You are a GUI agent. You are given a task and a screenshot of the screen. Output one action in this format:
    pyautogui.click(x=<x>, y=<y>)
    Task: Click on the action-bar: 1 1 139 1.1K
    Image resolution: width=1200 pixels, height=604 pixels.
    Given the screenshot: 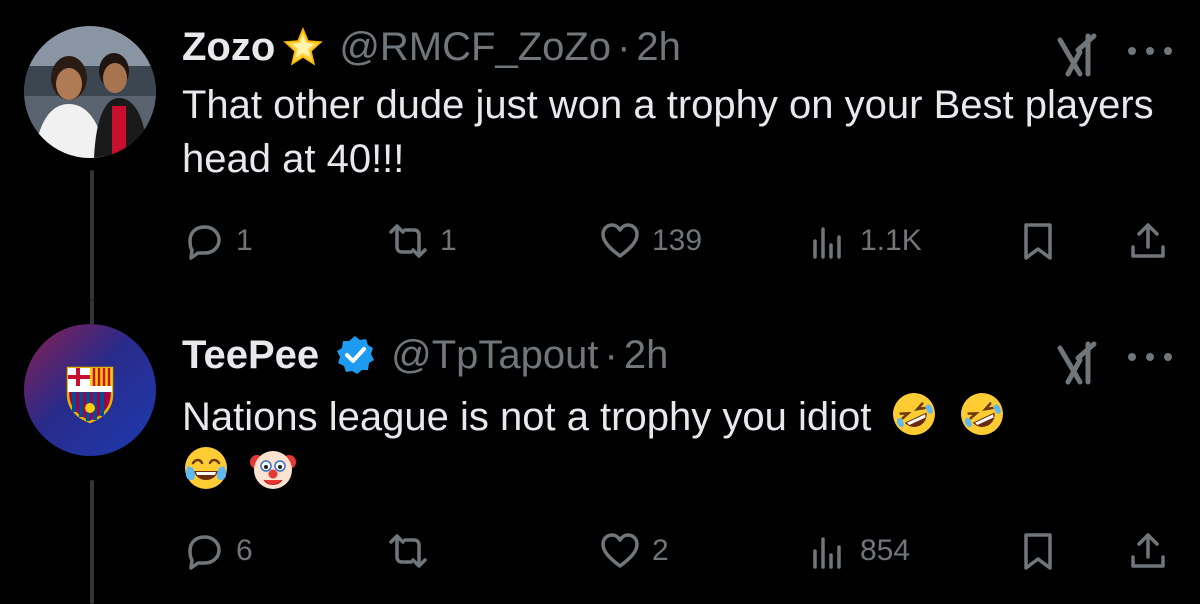 What is the action you would take?
    pyautogui.click(x=677, y=241)
    